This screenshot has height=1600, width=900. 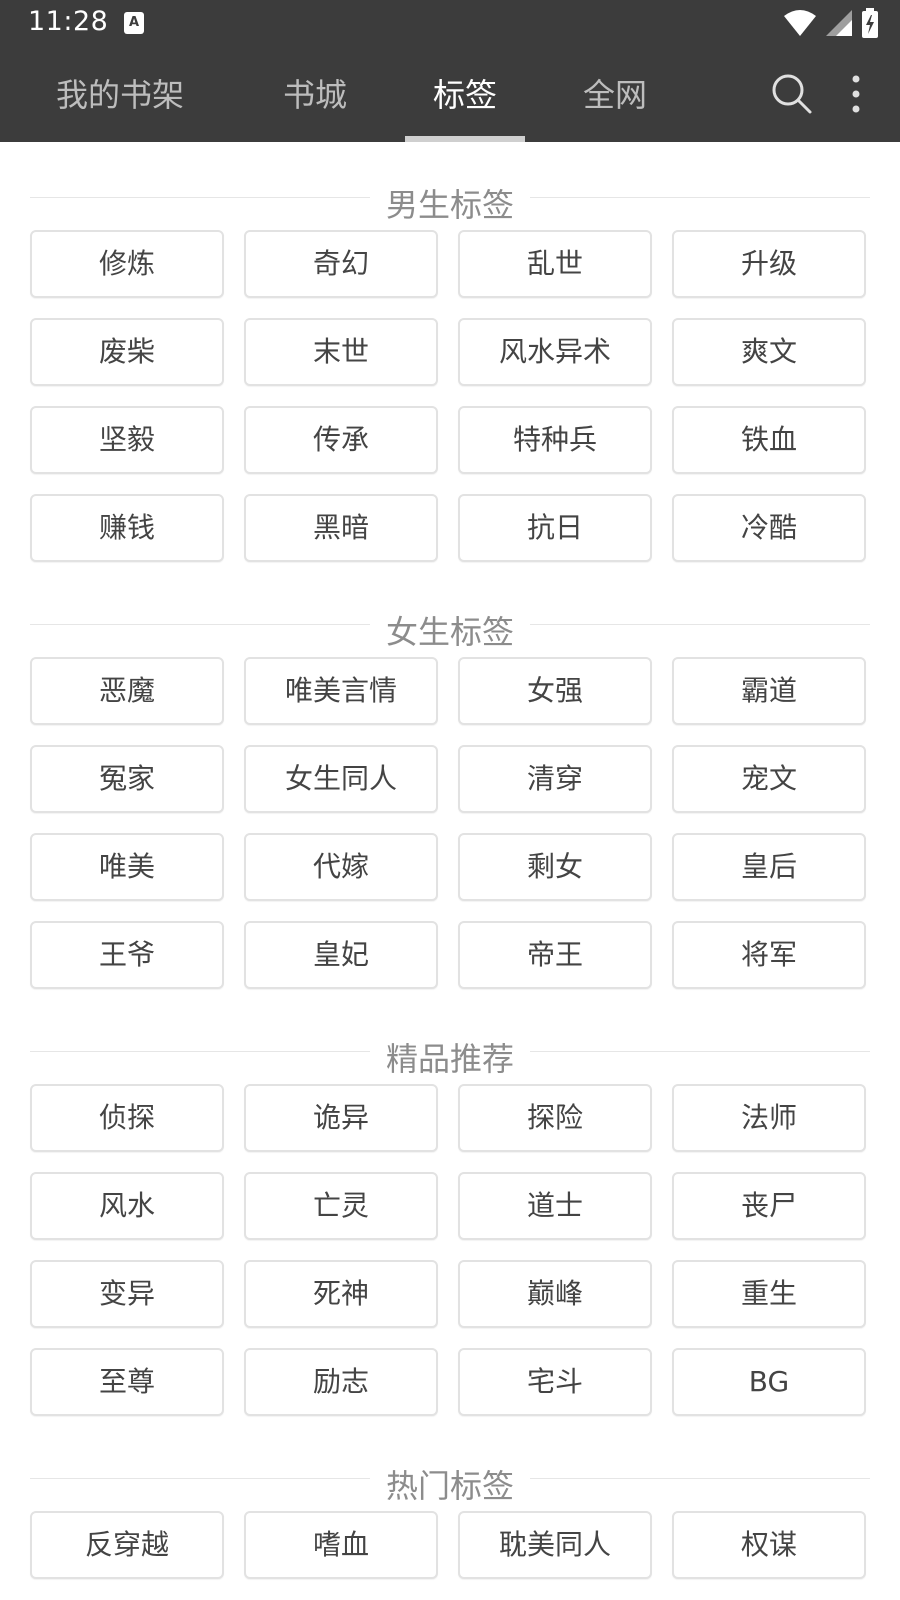 What do you see at coordinates (870, 23) in the screenshot?
I see `battery-charging-icon` at bounding box center [870, 23].